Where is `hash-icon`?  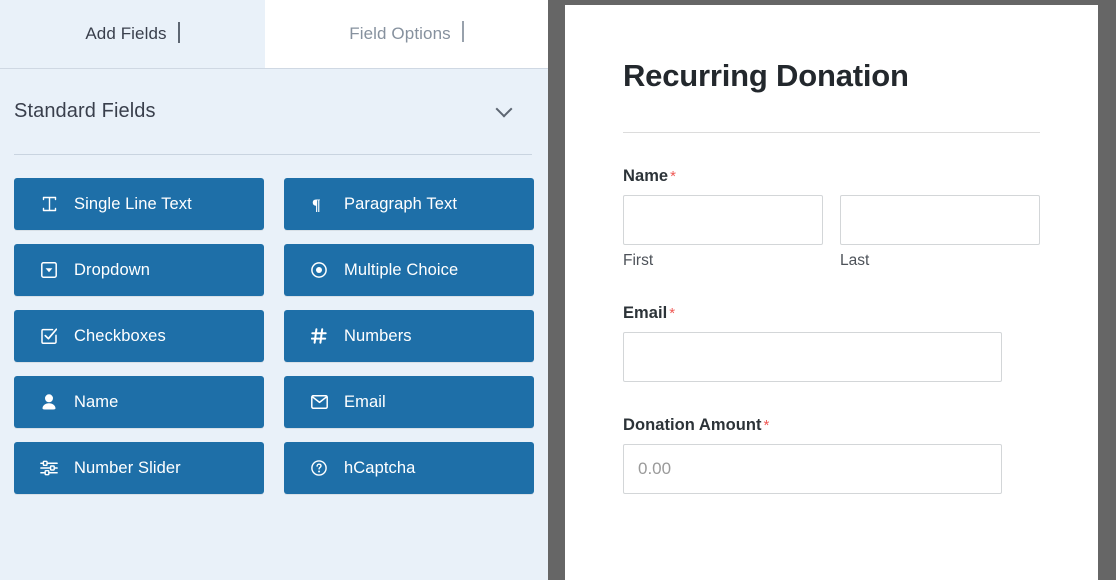 hash-icon is located at coordinates (319, 336).